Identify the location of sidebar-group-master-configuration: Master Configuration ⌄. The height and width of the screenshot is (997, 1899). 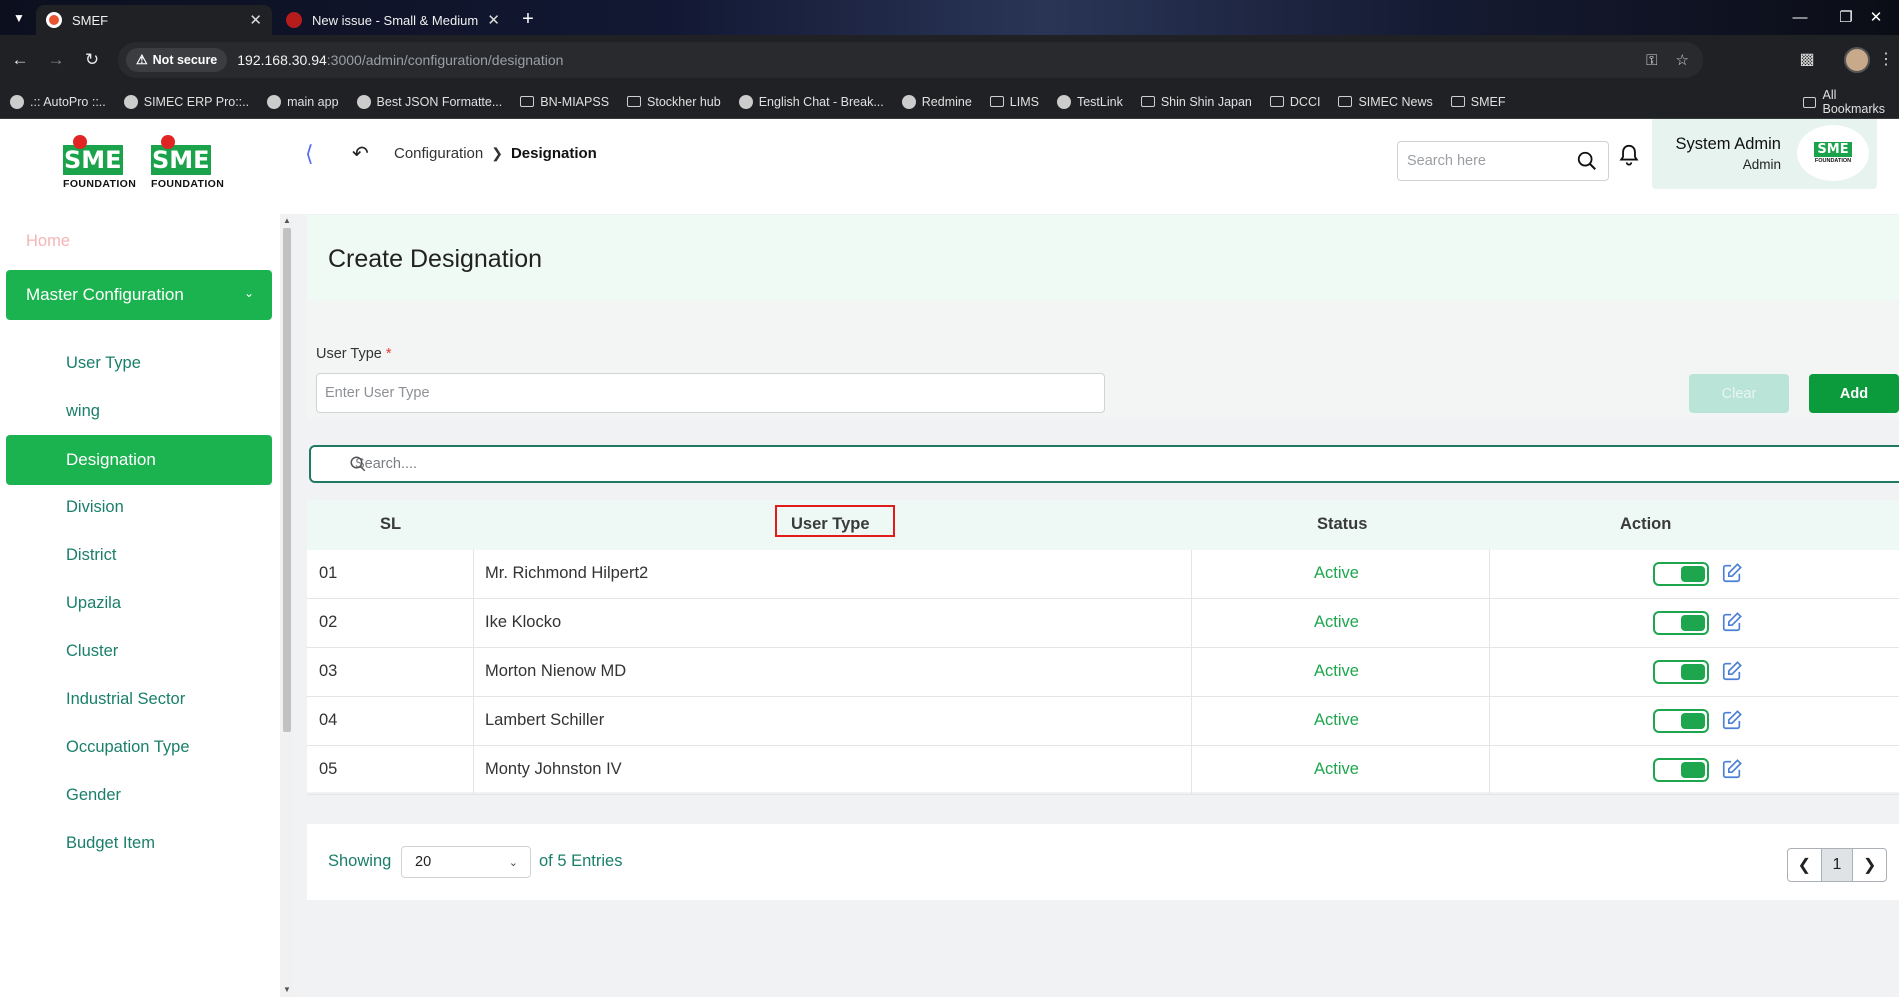
(139, 295).